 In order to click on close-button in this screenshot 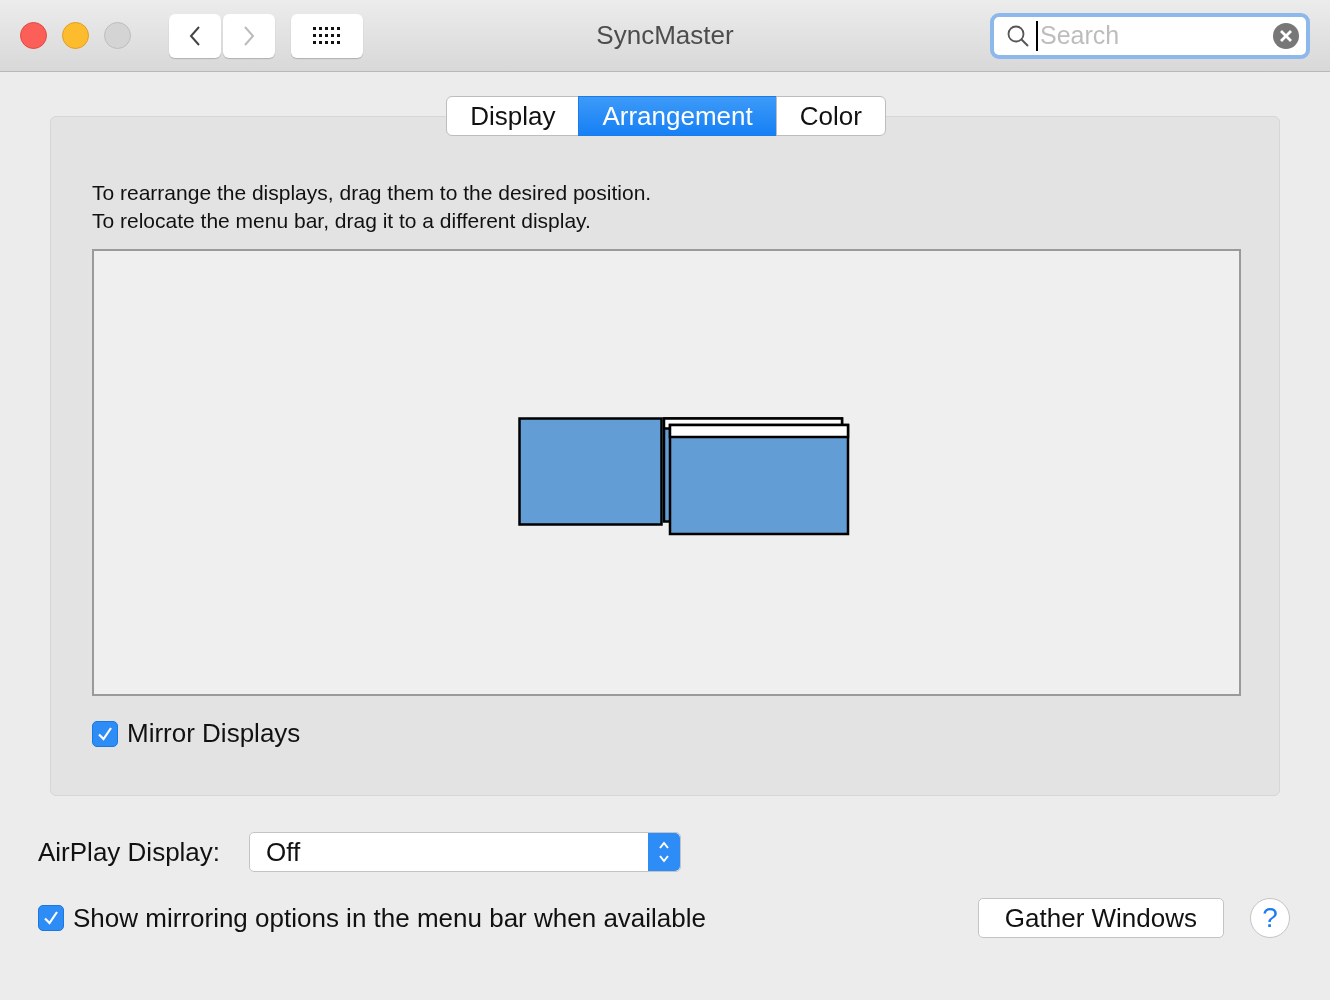, I will do `click(33, 35)`.